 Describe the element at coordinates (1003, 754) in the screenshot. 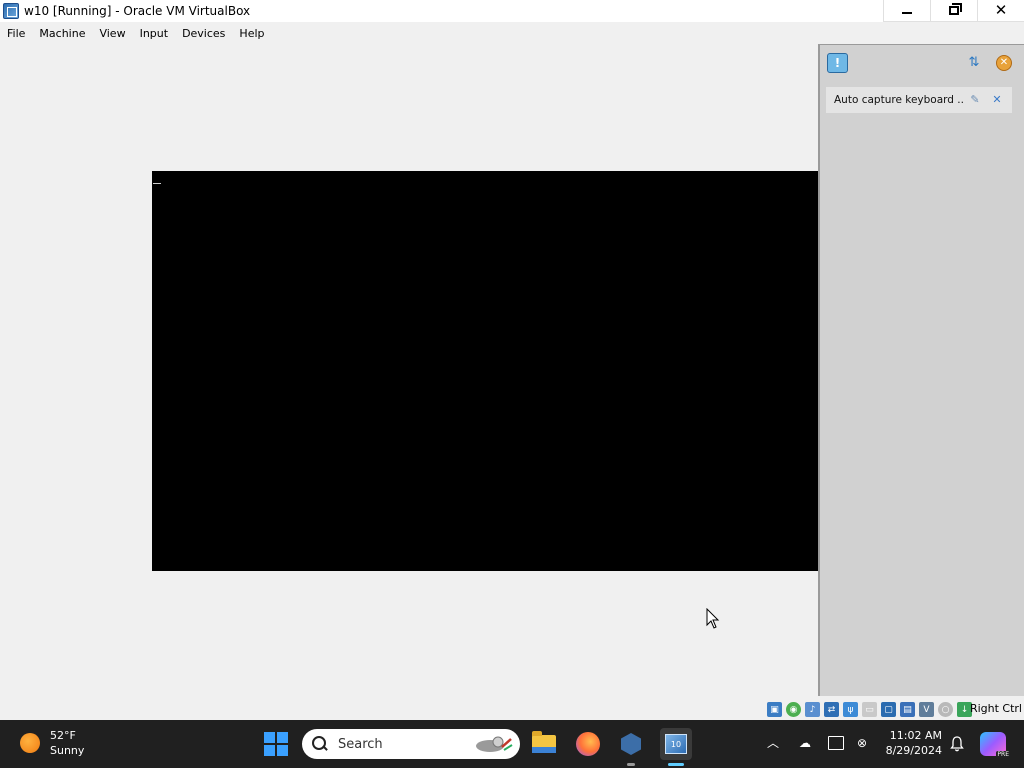

I see `copilot-preview-badge: PRE` at that location.